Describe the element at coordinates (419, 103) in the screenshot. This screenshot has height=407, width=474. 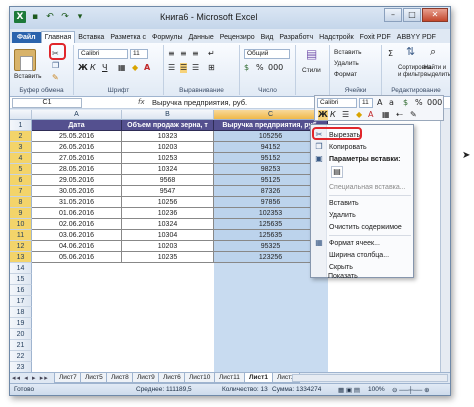
I see `mini-percent-icon: %` at that location.